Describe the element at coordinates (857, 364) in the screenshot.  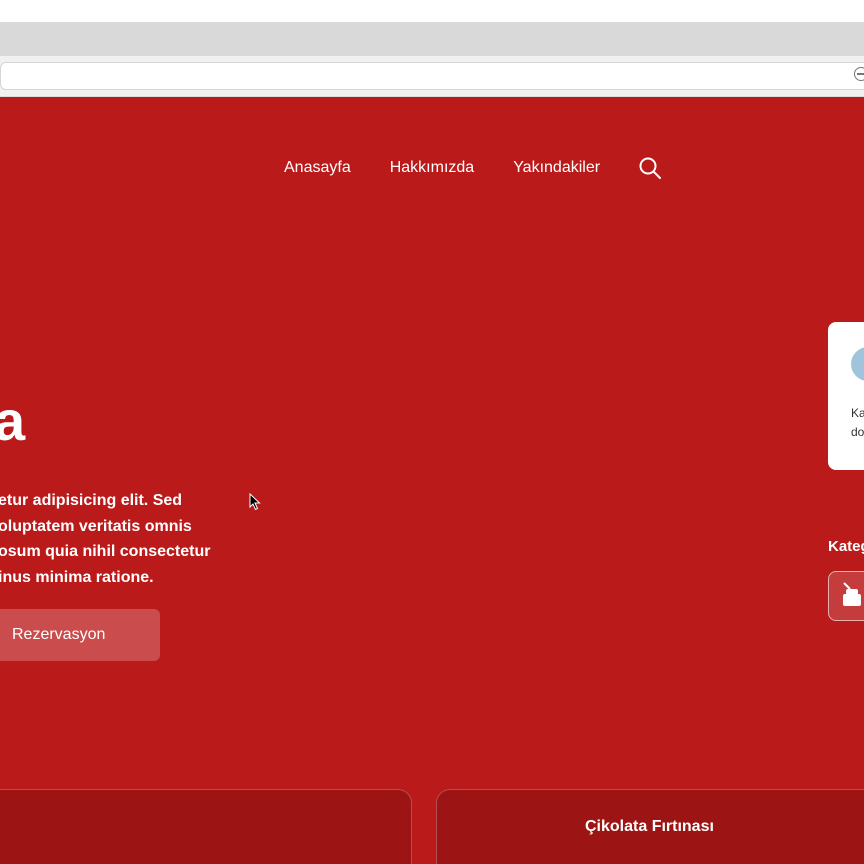
I see `avatar` at that location.